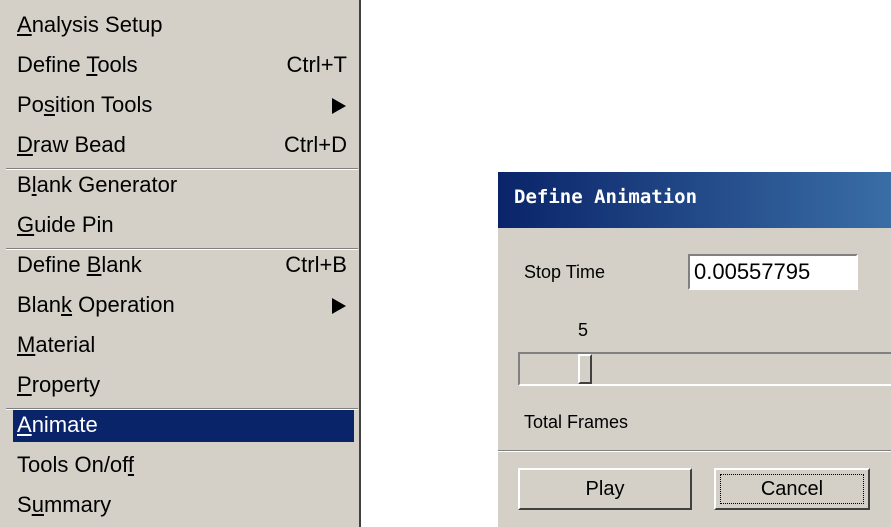 This screenshot has width=891, height=527. I want to click on menu-item-shortcut: Ctrl+B, so click(316, 264).